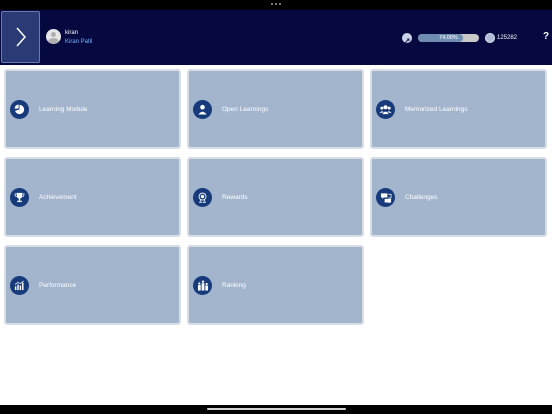 The width and height of the screenshot is (552, 414). What do you see at coordinates (275, 285) in the screenshot?
I see `tile-ranking: Ranking` at bounding box center [275, 285].